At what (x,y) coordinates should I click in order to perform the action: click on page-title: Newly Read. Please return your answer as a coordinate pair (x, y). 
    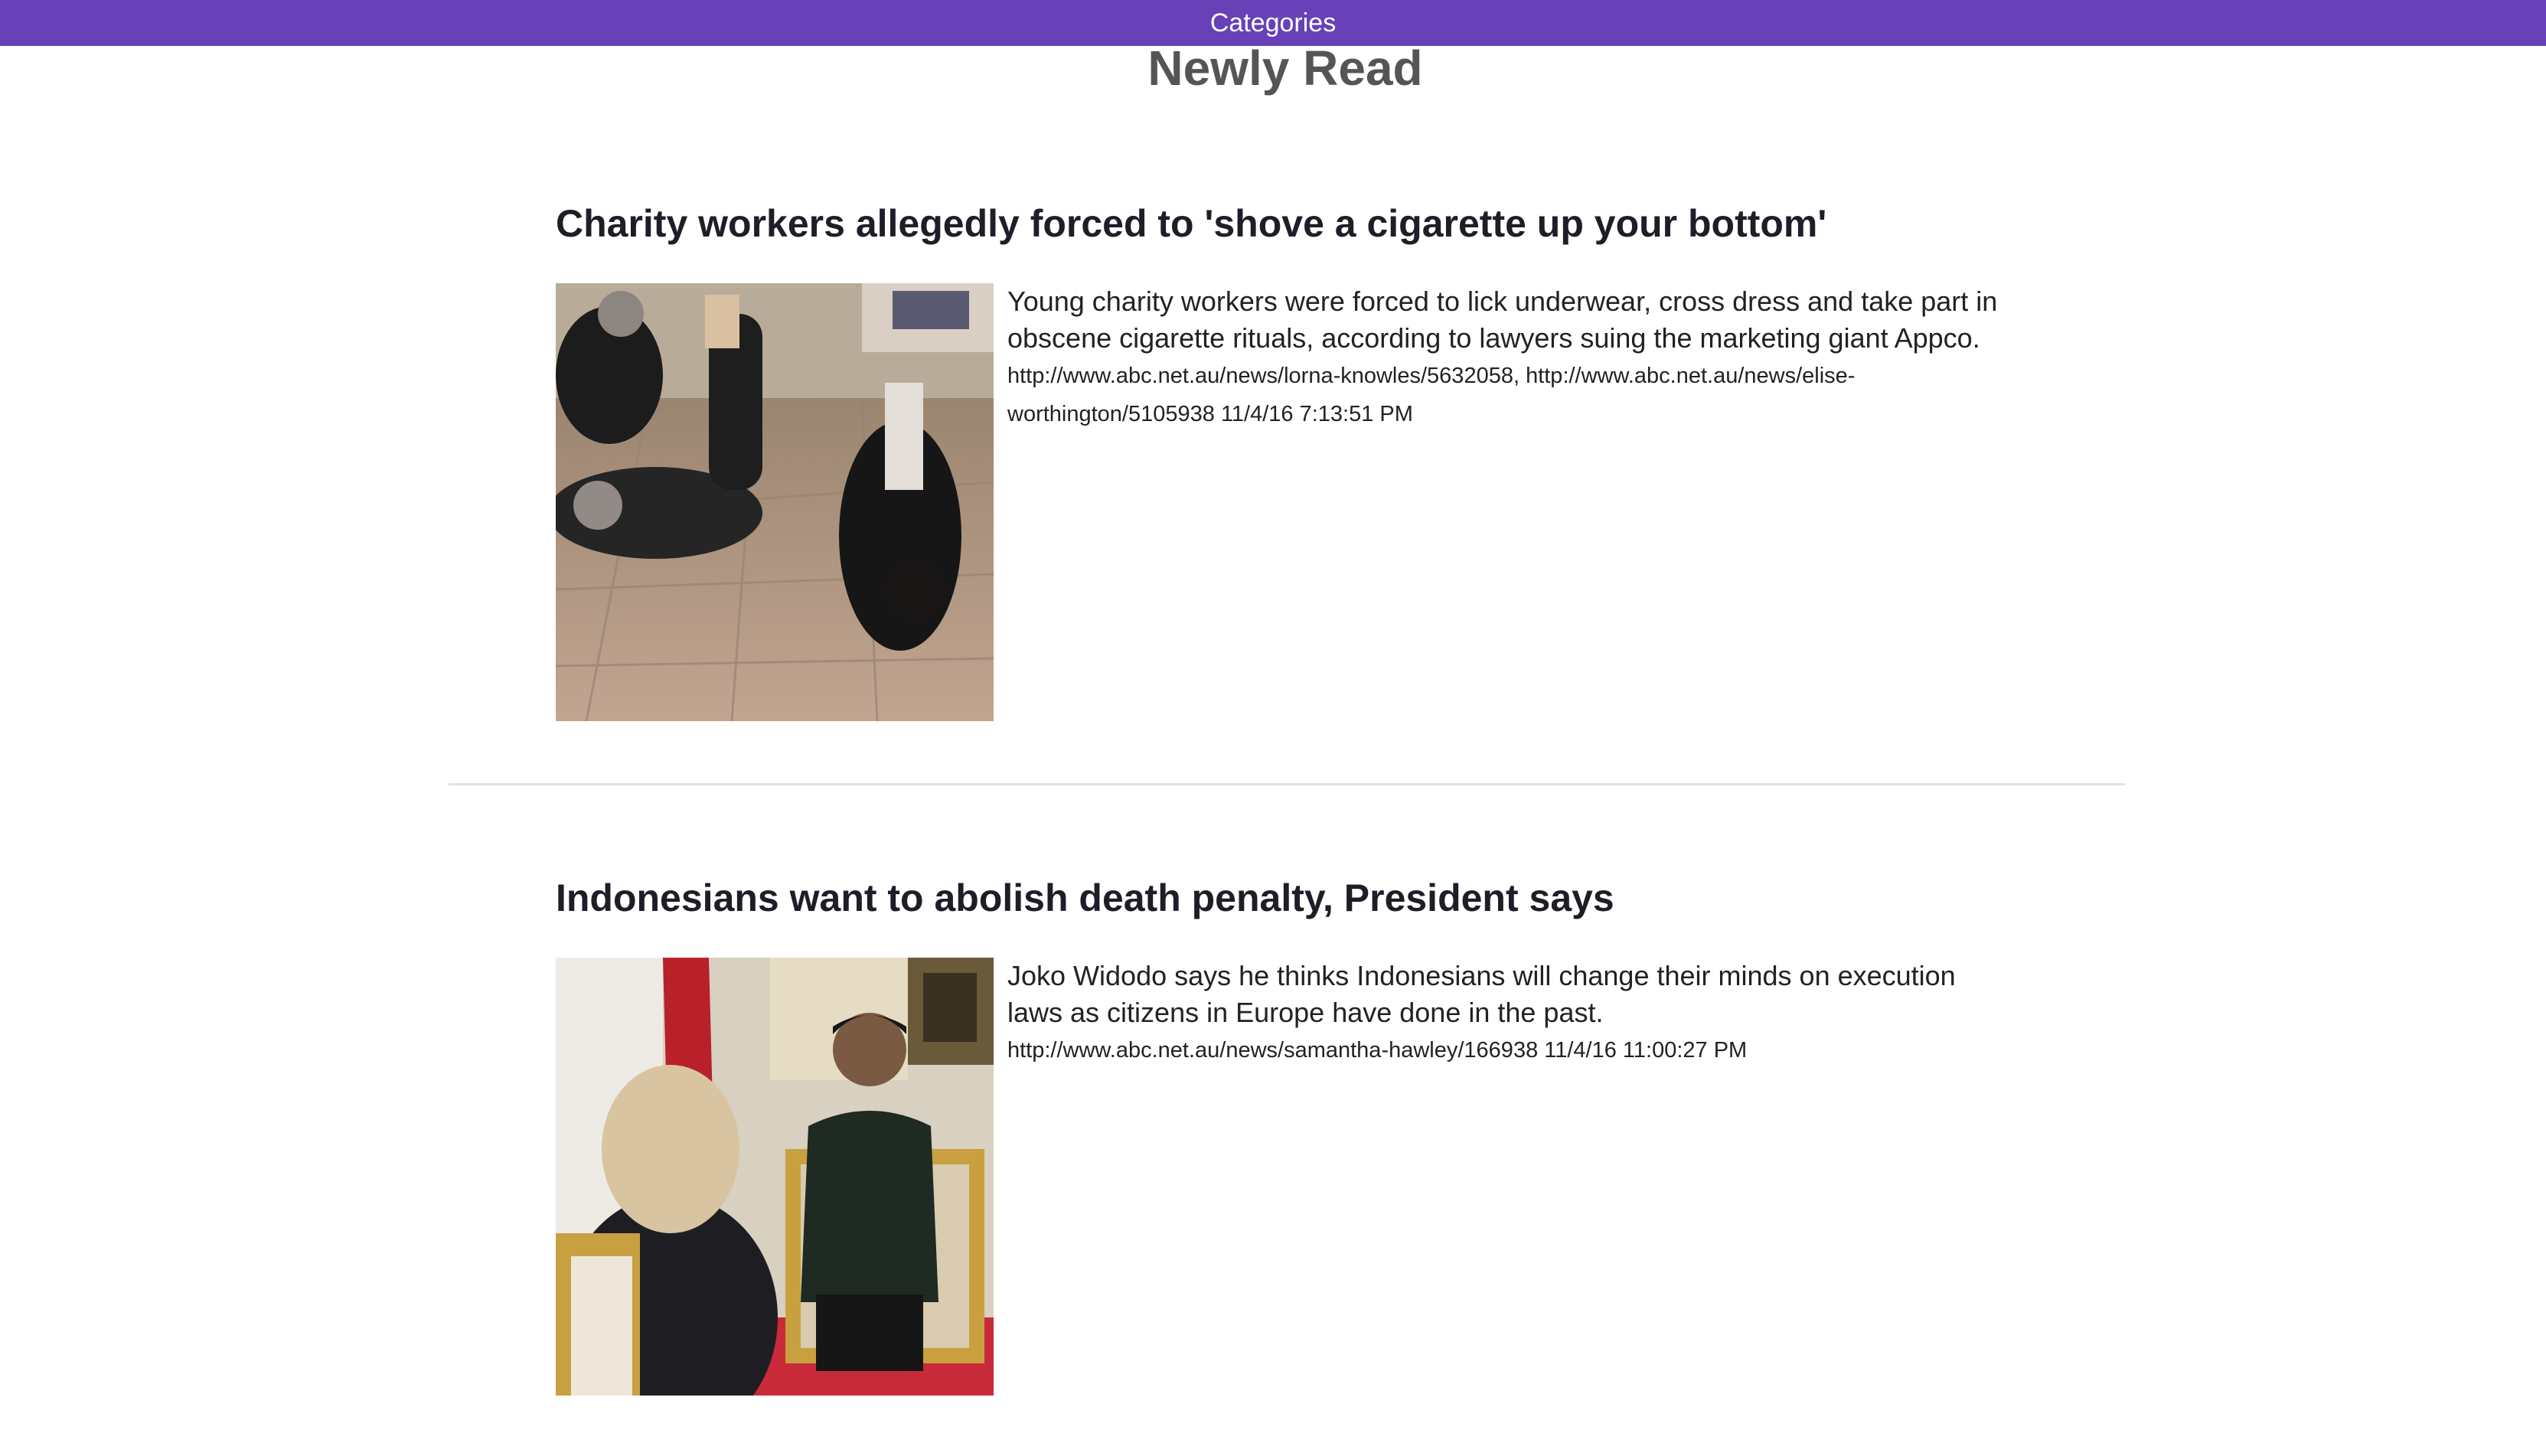
    Looking at the image, I should click on (1285, 69).